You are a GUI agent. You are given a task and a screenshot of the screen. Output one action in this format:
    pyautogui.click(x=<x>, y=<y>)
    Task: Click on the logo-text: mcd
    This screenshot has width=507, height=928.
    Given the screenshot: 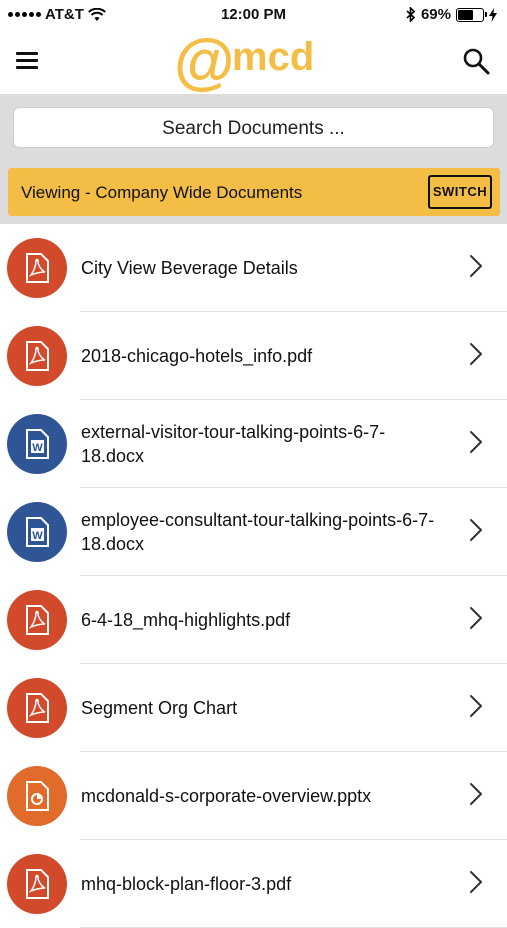 What is the action you would take?
    pyautogui.click(x=273, y=57)
    